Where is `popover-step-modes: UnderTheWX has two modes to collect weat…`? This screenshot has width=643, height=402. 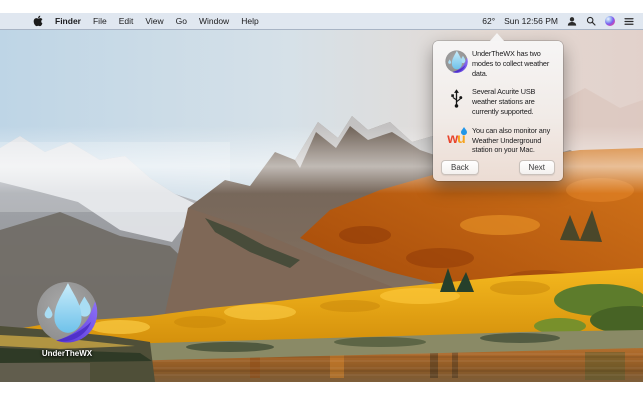 popover-step-modes: UnderTheWX has two modes to collect weat… is located at coordinates (499, 63).